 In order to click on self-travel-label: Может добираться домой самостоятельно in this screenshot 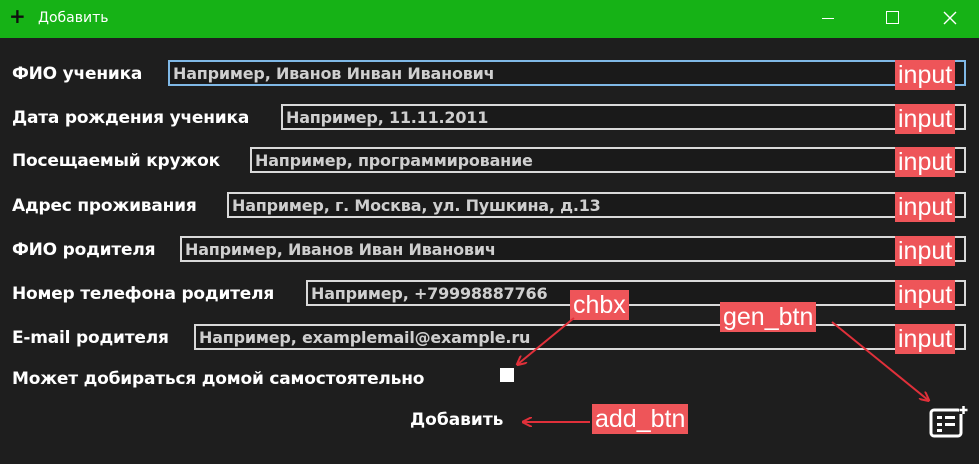, I will do `click(218, 379)`.